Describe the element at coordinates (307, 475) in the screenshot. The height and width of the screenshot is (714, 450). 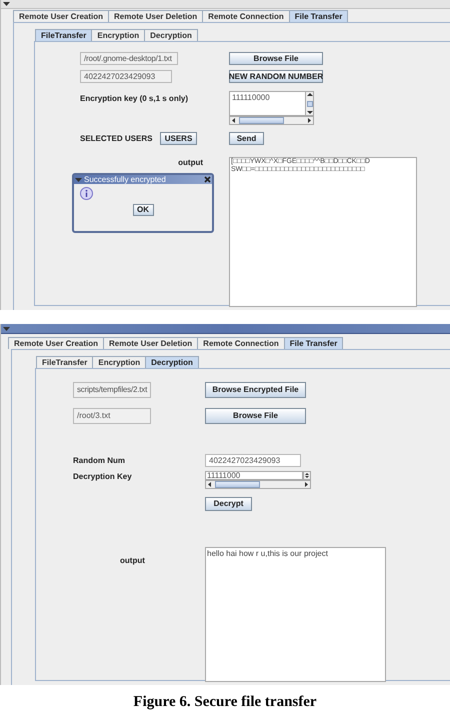
I see `spinner-icon` at that location.